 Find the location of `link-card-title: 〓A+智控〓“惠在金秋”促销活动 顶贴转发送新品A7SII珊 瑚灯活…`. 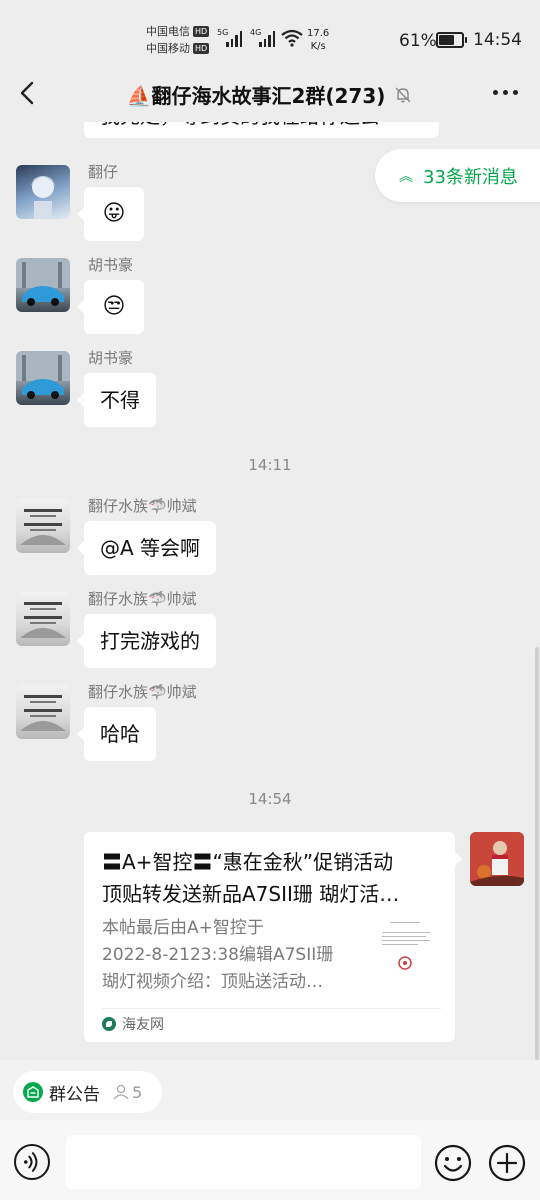

link-card-title: 〓A+智控〓“惠在金秋”促销活动 顶贴转发送新品A7SII珊 瑚灯活… is located at coordinates (251, 878).